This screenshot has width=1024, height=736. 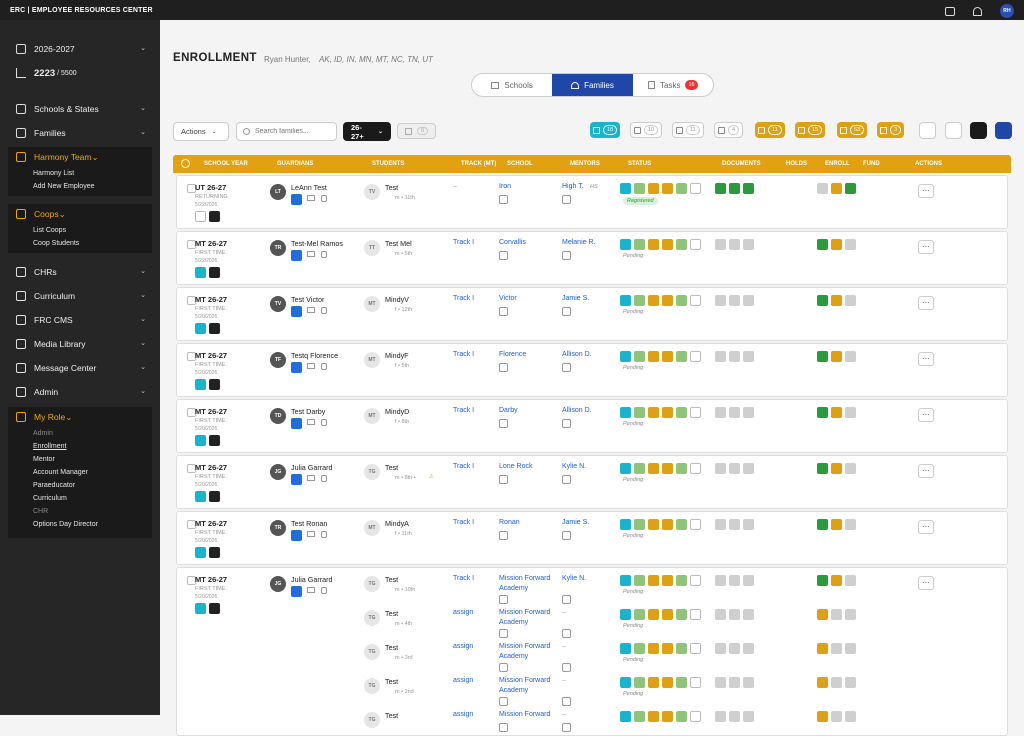 I want to click on tab-tasks: Tasks 16, so click(x=673, y=85).